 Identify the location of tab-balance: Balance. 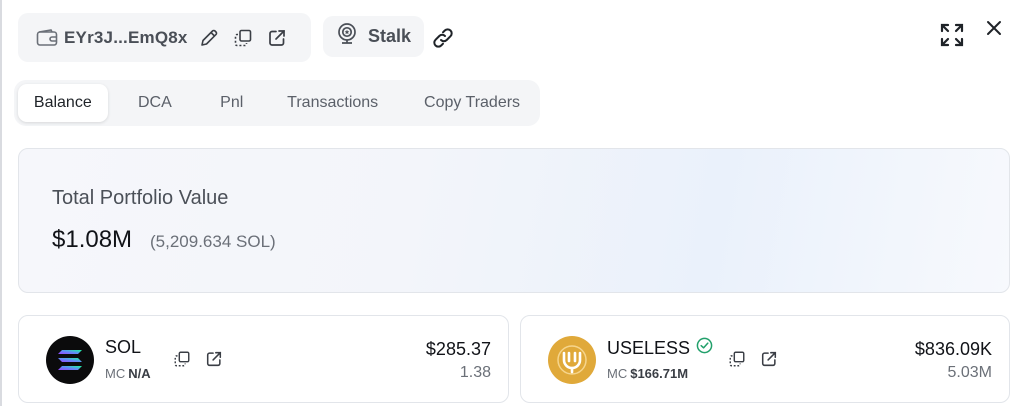
(63, 103).